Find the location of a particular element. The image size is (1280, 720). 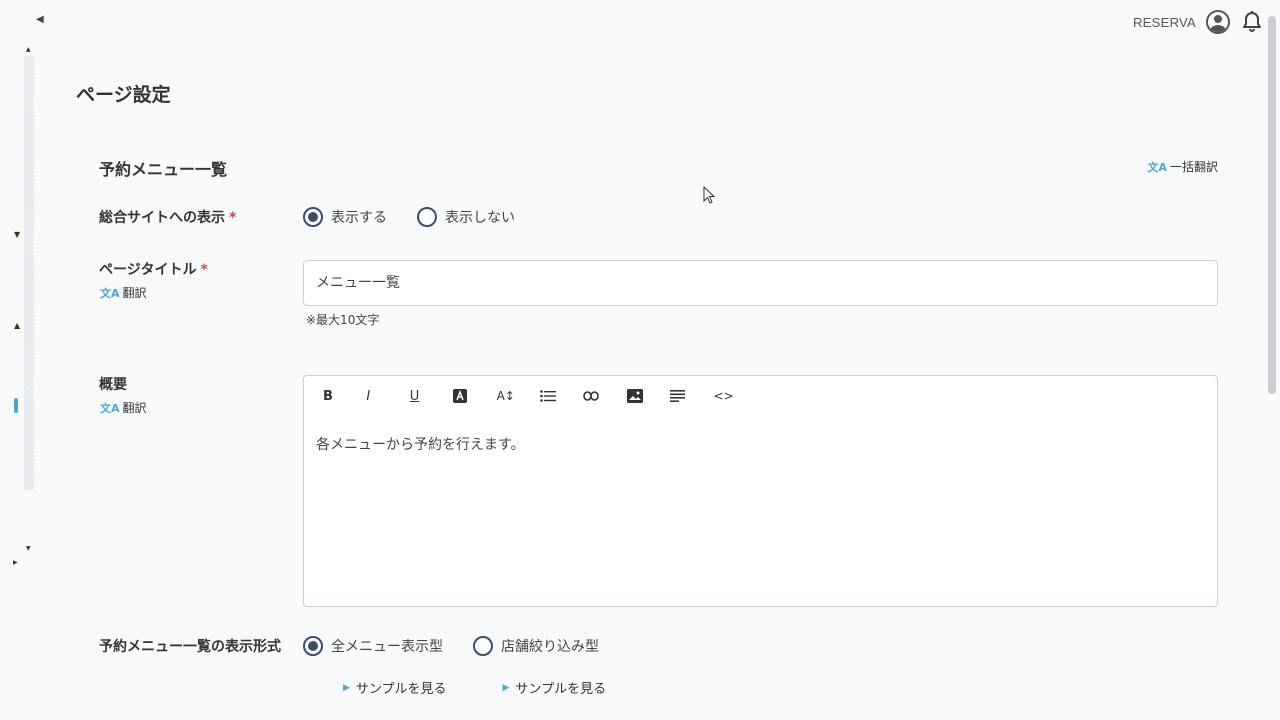

rail-position-marker is located at coordinates (16, 405).